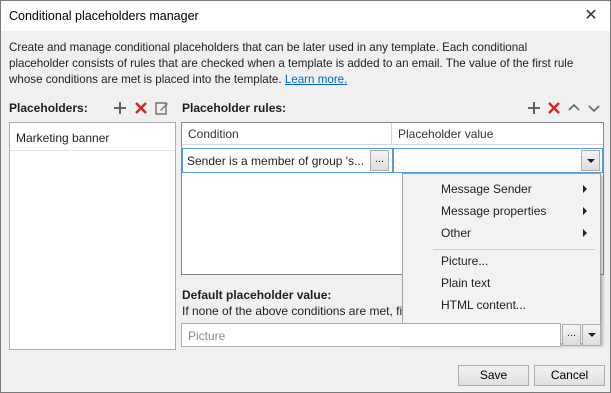 Image resolution: width=611 pixels, height=393 pixels. What do you see at coordinates (498, 160) in the screenshot?
I see `placeholder-value-cell` at bounding box center [498, 160].